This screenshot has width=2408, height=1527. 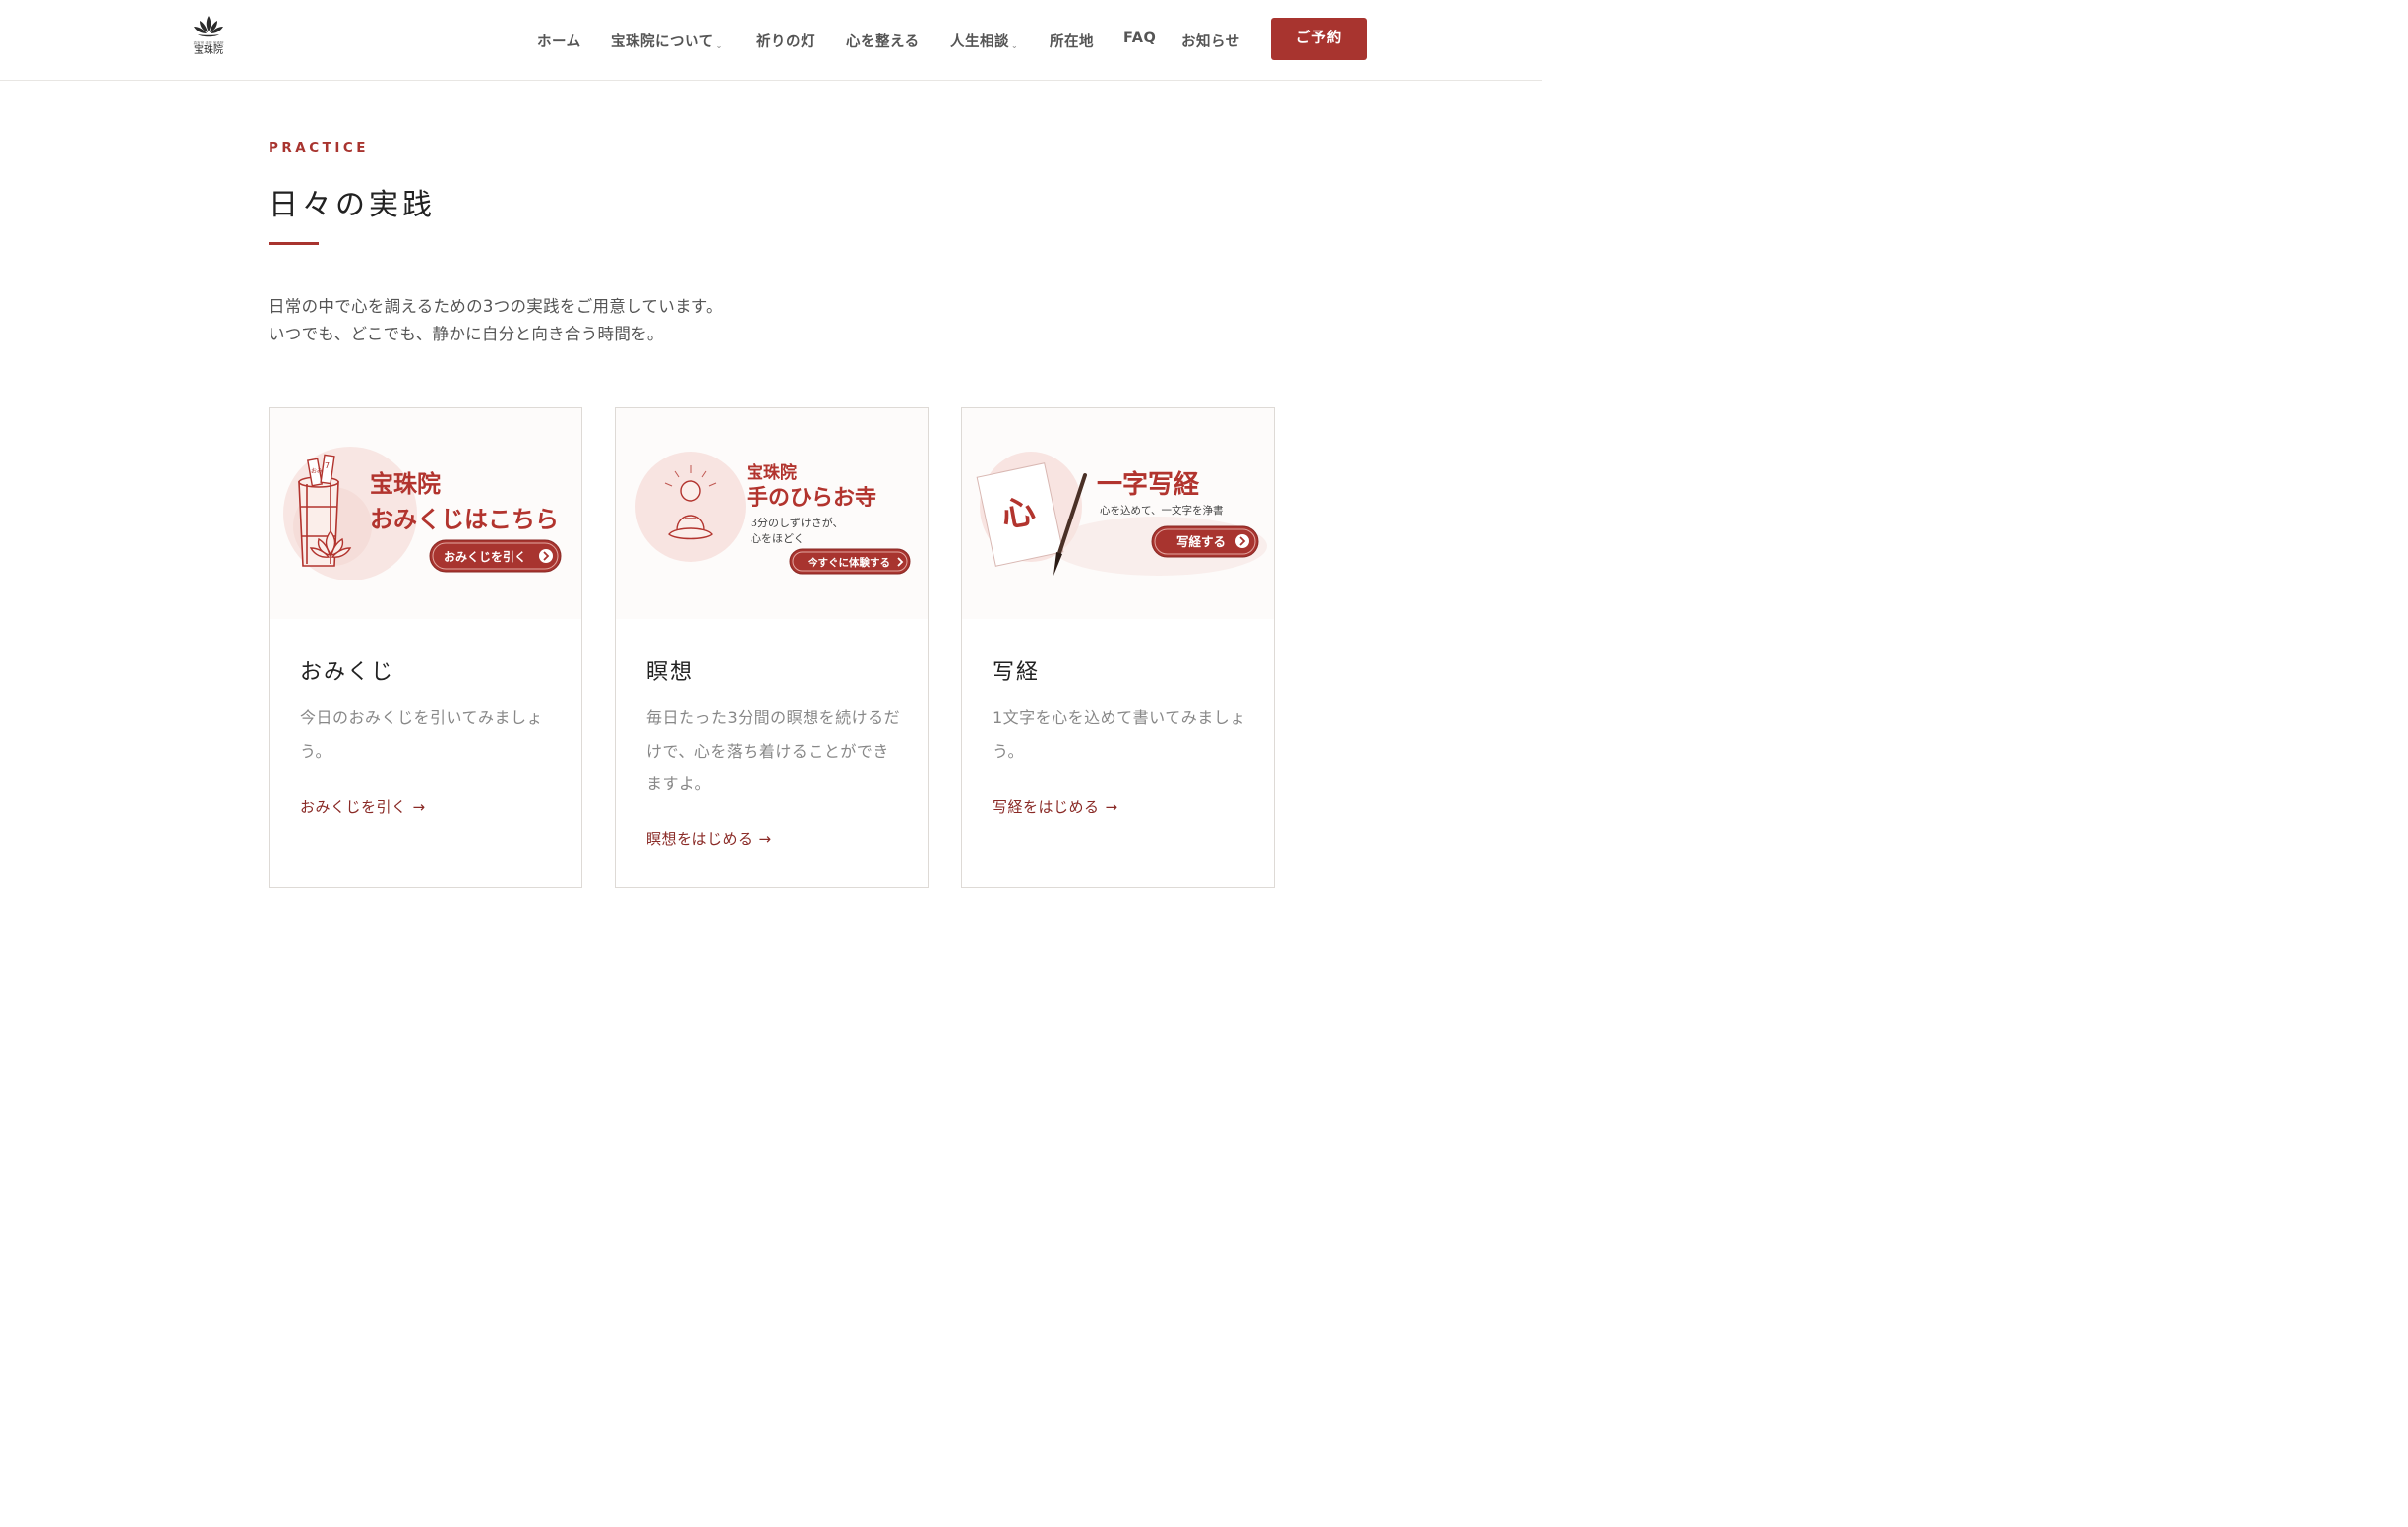 I want to click on banner-sub-1: 3分のしずけさが、, so click(x=797, y=522).